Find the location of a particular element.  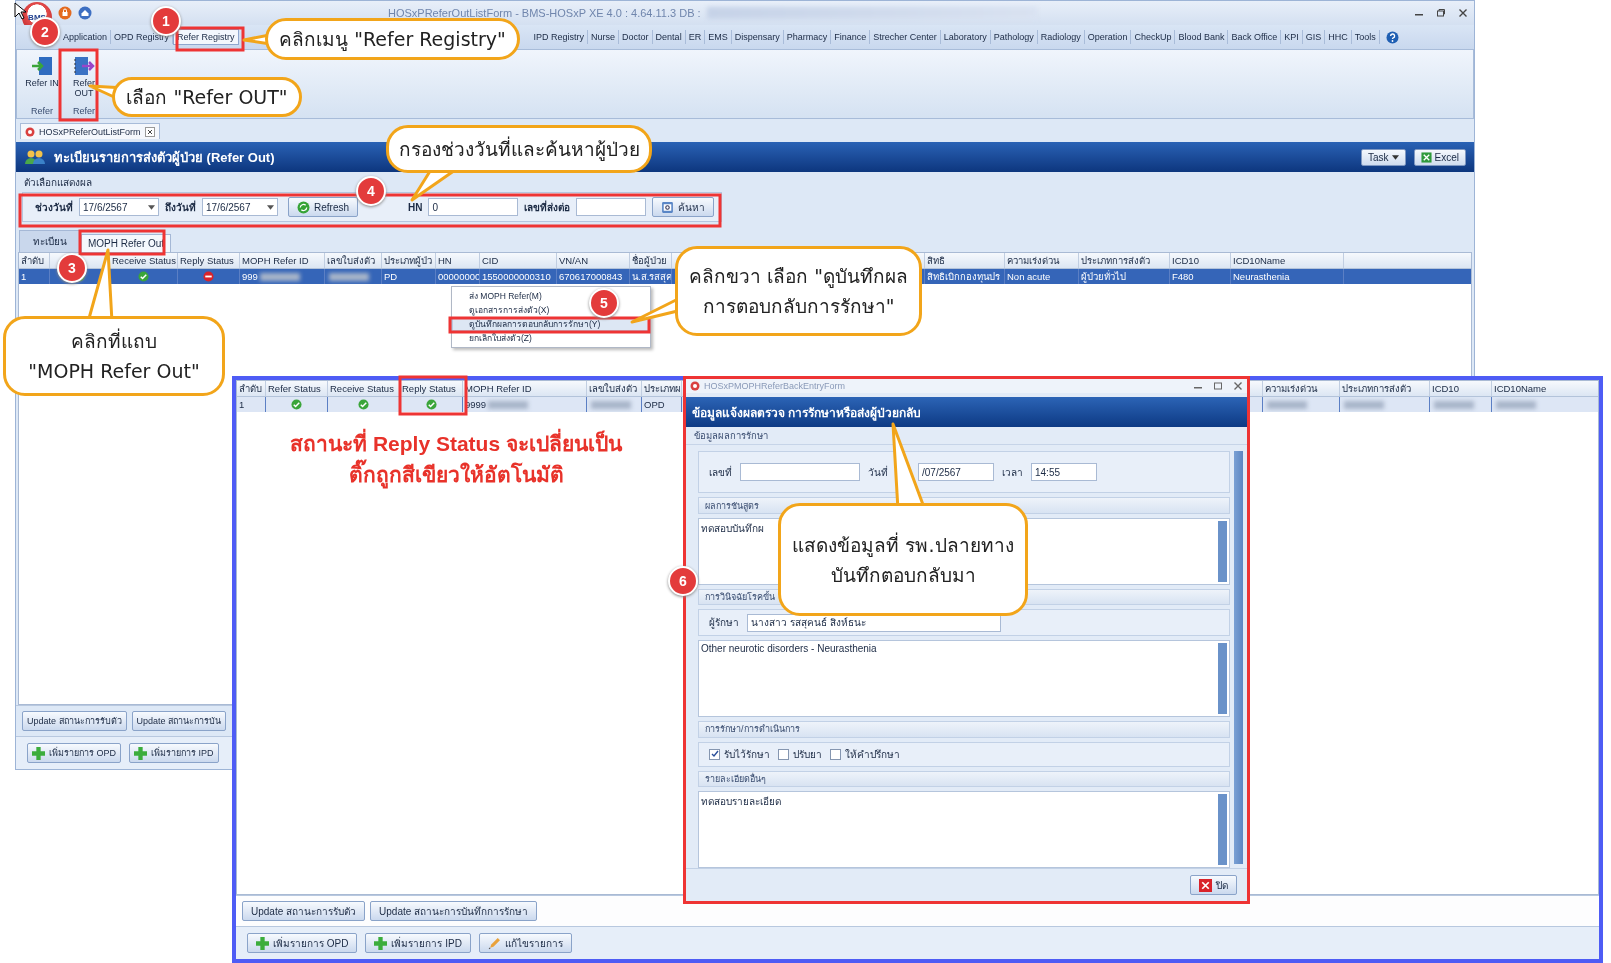

group-title: การวินิจฉัยโรคขั้น is located at coordinates (740, 597).